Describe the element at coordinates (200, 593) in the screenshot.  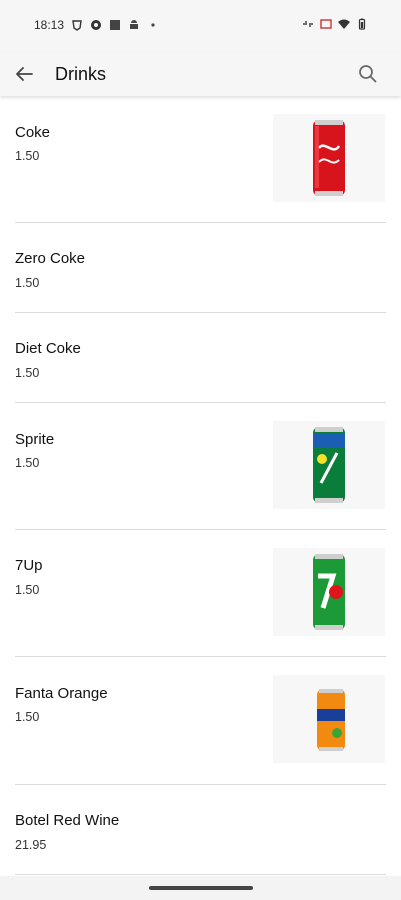
I see `list-item: 7Up 1.50` at that location.